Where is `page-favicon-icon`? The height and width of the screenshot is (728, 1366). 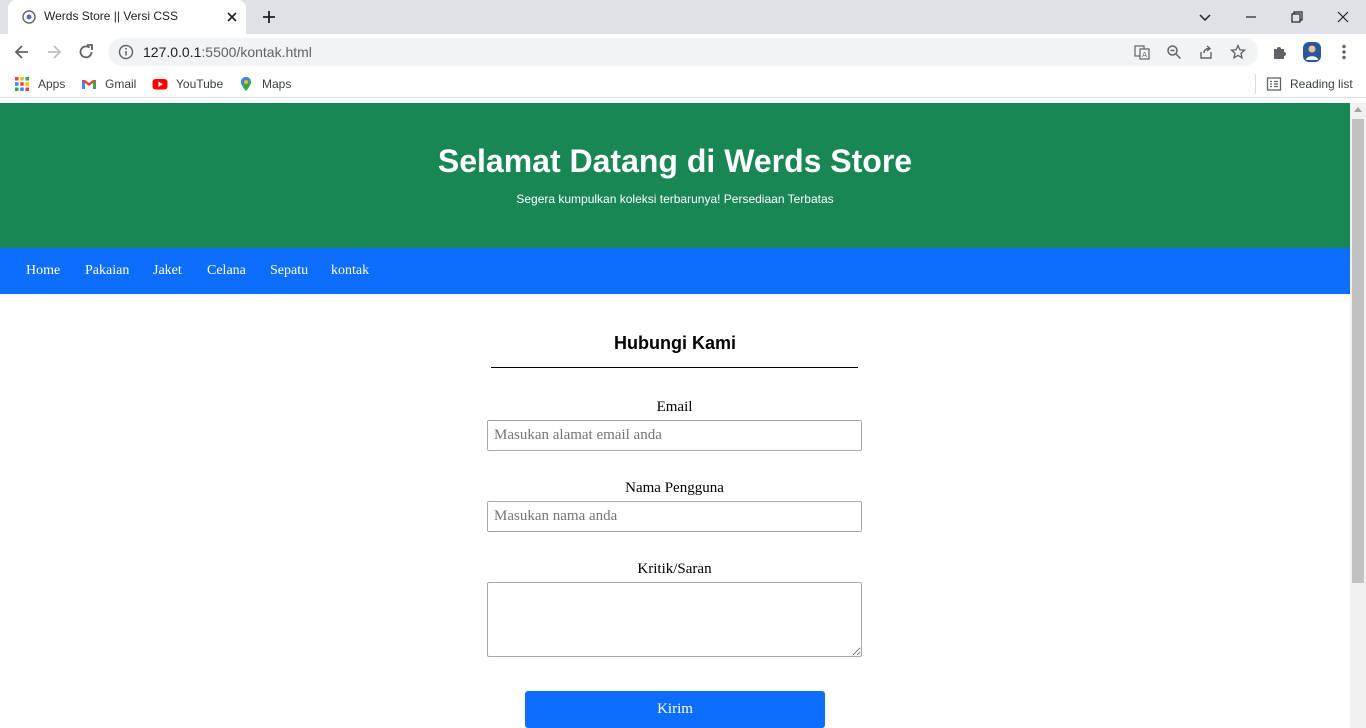 page-favicon-icon is located at coordinates (29, 17).